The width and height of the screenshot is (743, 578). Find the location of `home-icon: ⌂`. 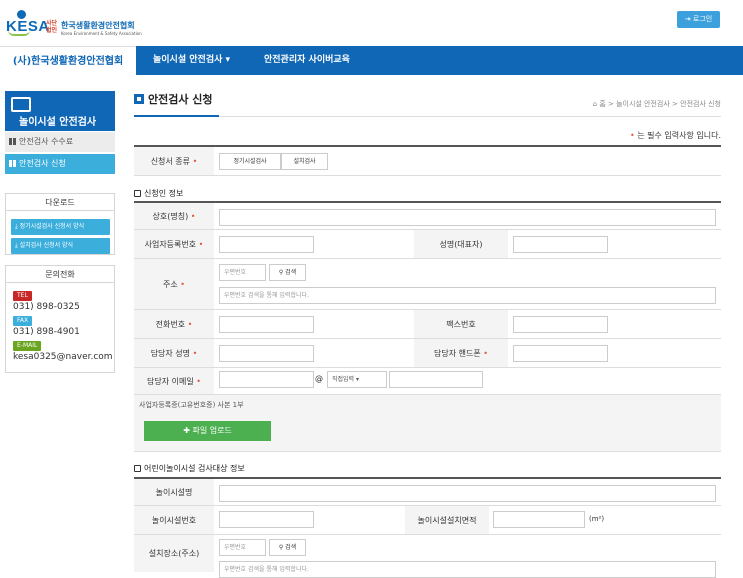

home-icon: ⌂ is located at coordinates (595, 104).